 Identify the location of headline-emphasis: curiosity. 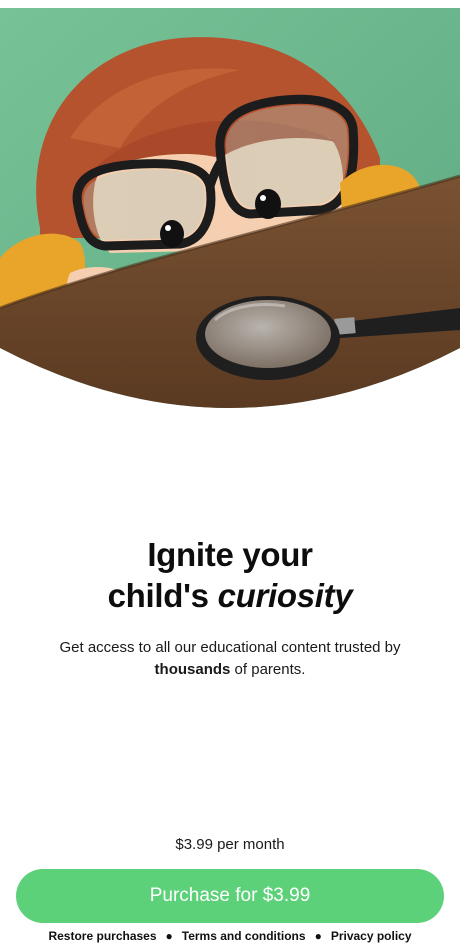
(285, 595).